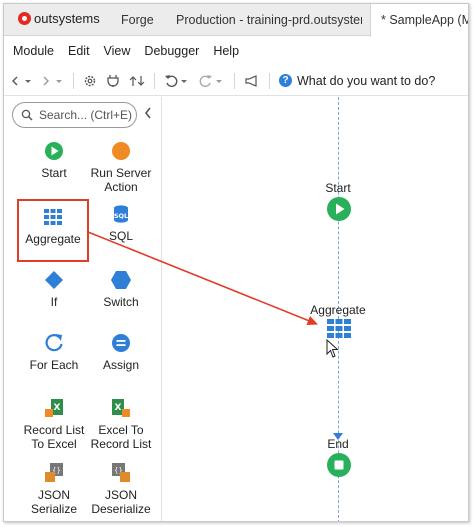 The width and height of the screenshot is (474, 527). I want to click on tab-sampleapp: * SampleApp (My, so click(419, 20).